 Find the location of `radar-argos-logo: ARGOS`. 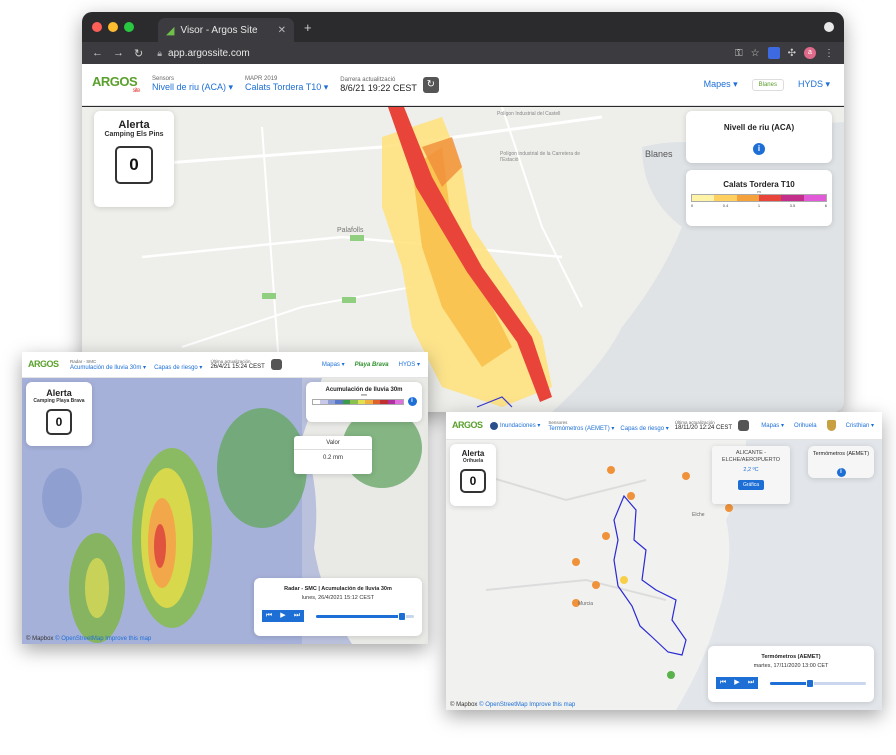

radar-argos-logo: ARGOS is located at coordinates (45, 364).